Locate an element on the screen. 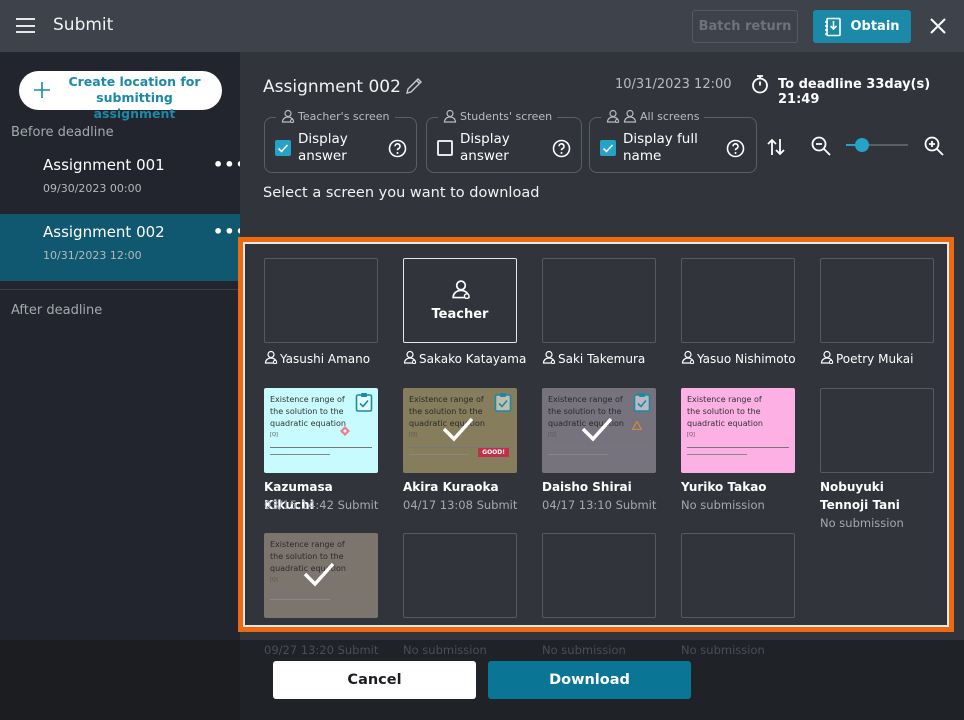 The height and width of the screenshot is (720, 964). students-display-answer-checkbox is located at coordinates (445, 148).